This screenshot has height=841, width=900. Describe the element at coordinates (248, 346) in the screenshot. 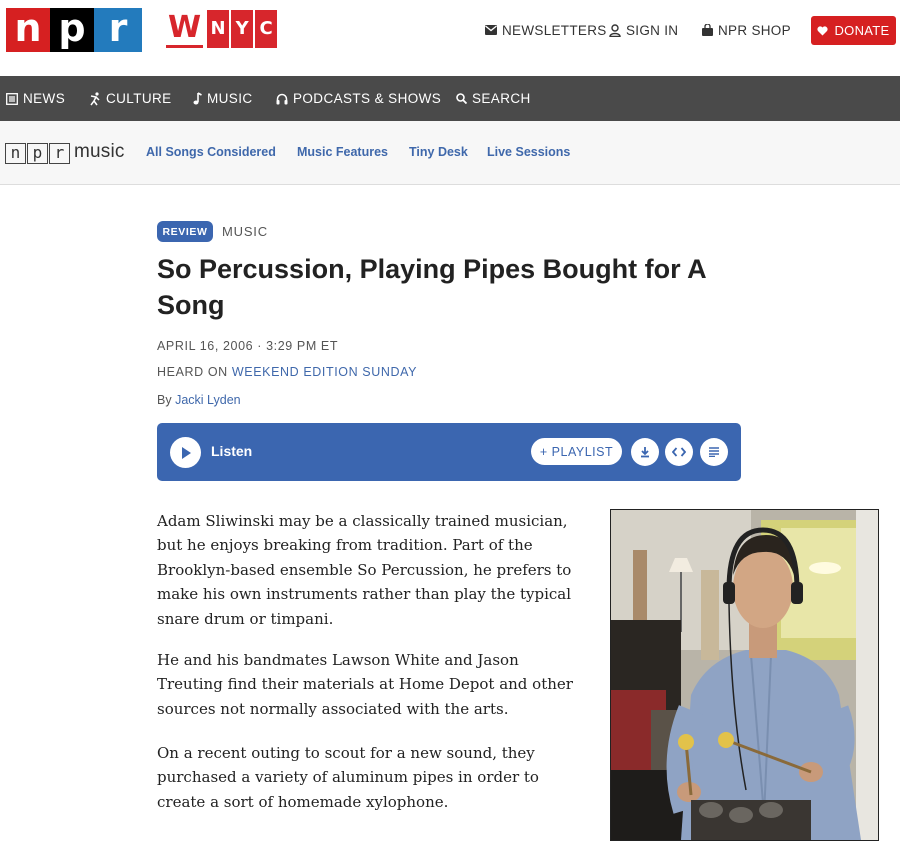

I see `article-date: APRIL 16, 2006 · 3:29 PM ET` at that location.